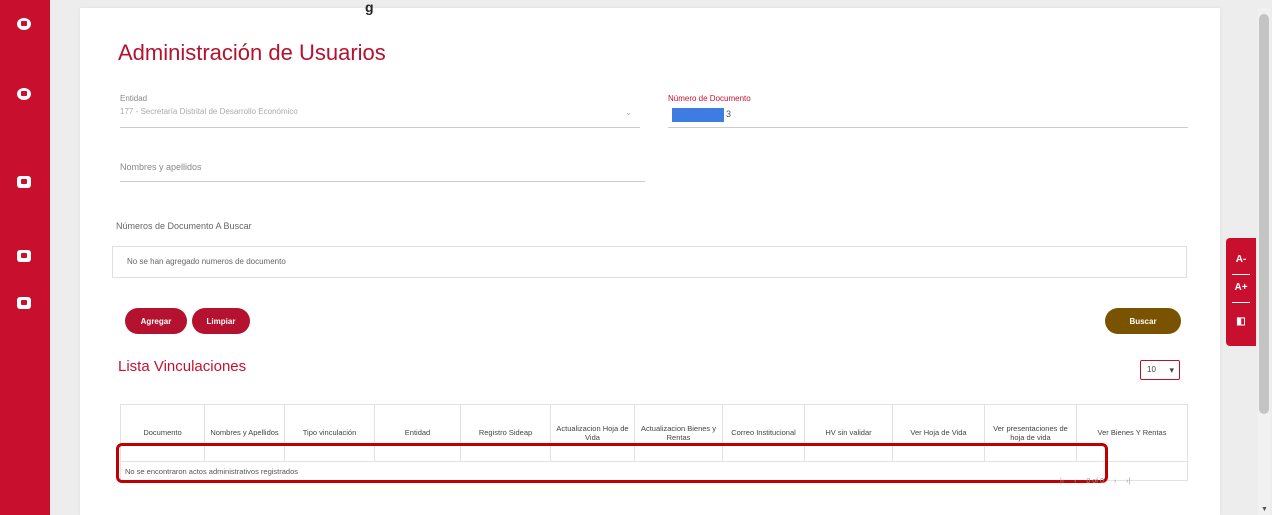 The width and height of the screenshot is (1272, 515). What do you see at coordinates (612, 463) in the screenshot?
I see `annotation-highlight-box` at bounding box center [612, 463].